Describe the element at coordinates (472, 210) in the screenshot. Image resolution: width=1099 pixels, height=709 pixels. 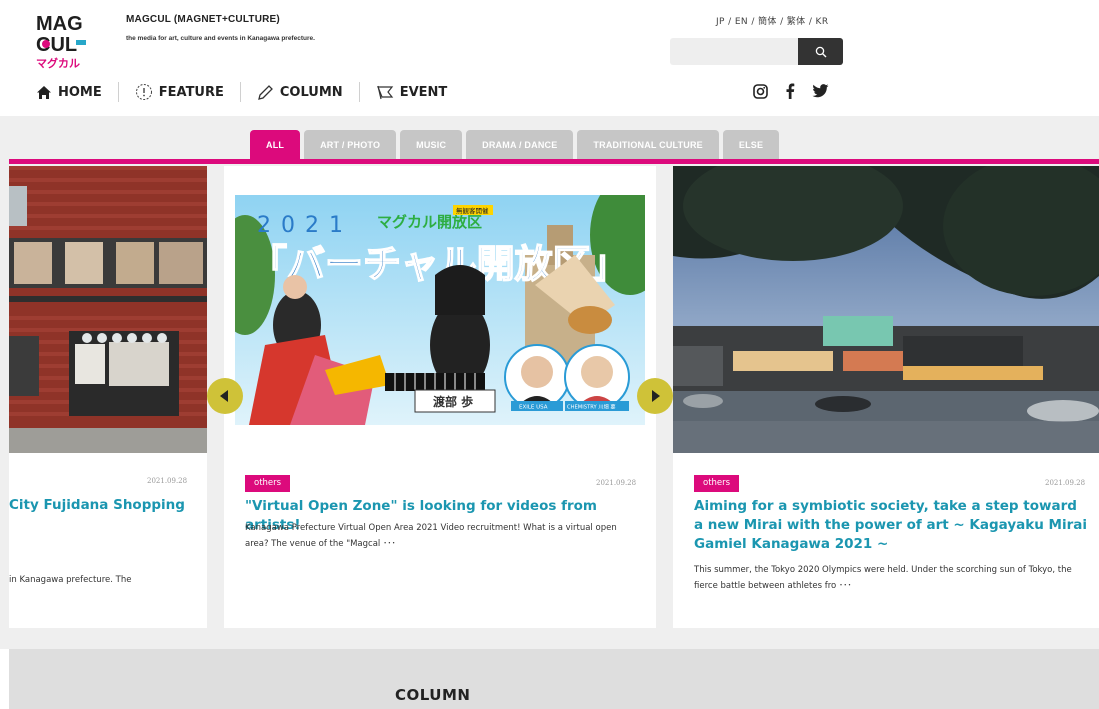
I see `image-badge: 無観客開催` at that location.